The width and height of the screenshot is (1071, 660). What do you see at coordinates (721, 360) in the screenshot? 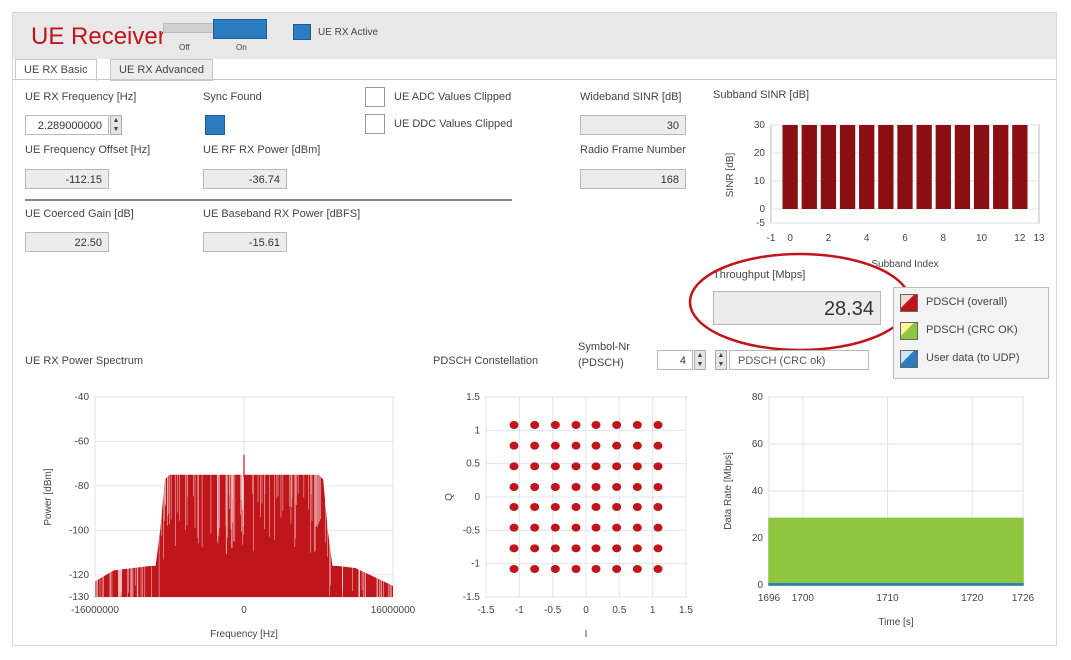
I see `constellation-select-arrows: ▲ ▼` at bounding box center [721, 360].